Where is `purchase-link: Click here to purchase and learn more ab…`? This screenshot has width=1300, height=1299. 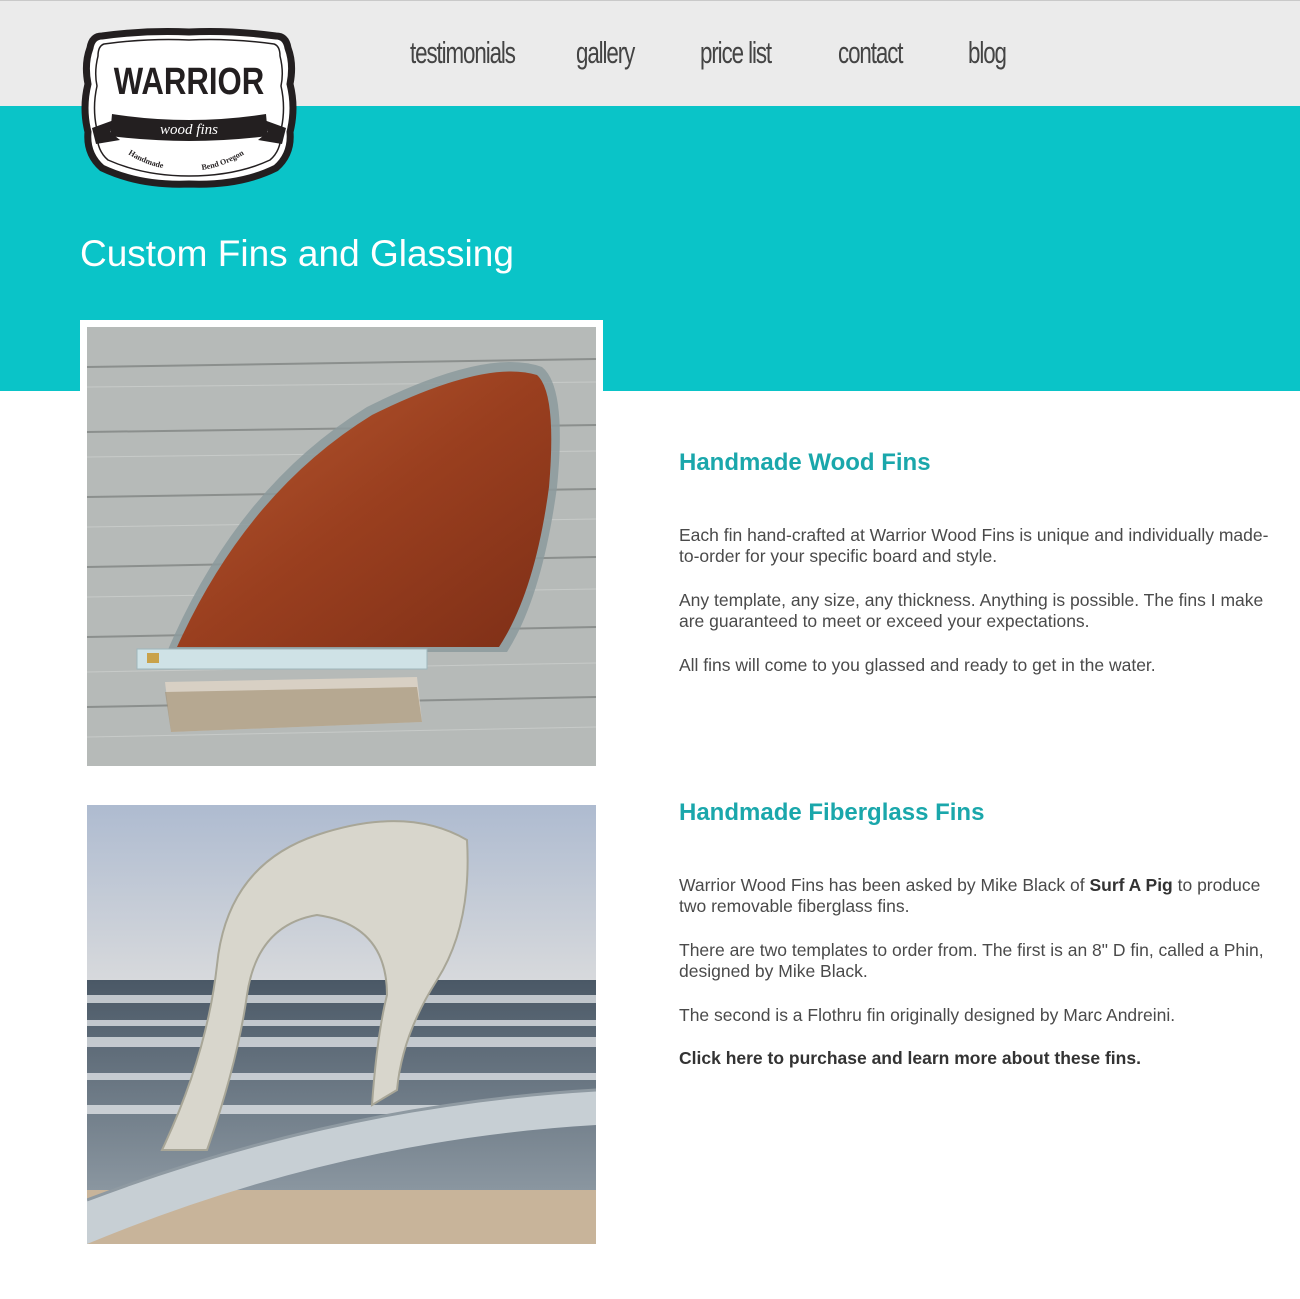
purchase-link: Click here to purchase and learn more ab… is located at coordinates (974, 1058).